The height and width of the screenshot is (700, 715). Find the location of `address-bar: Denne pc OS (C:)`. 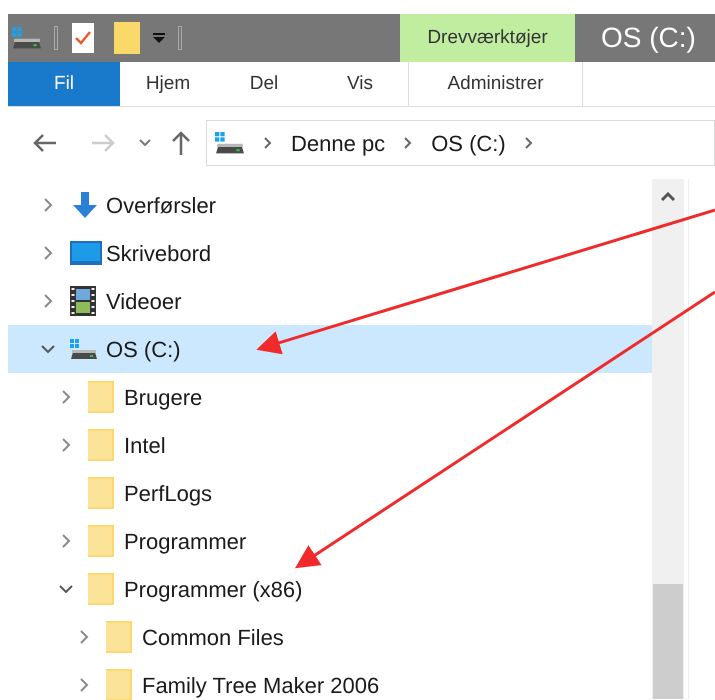

address-bar: Denne pc OS (C:) is located at coordinates (460, 143).